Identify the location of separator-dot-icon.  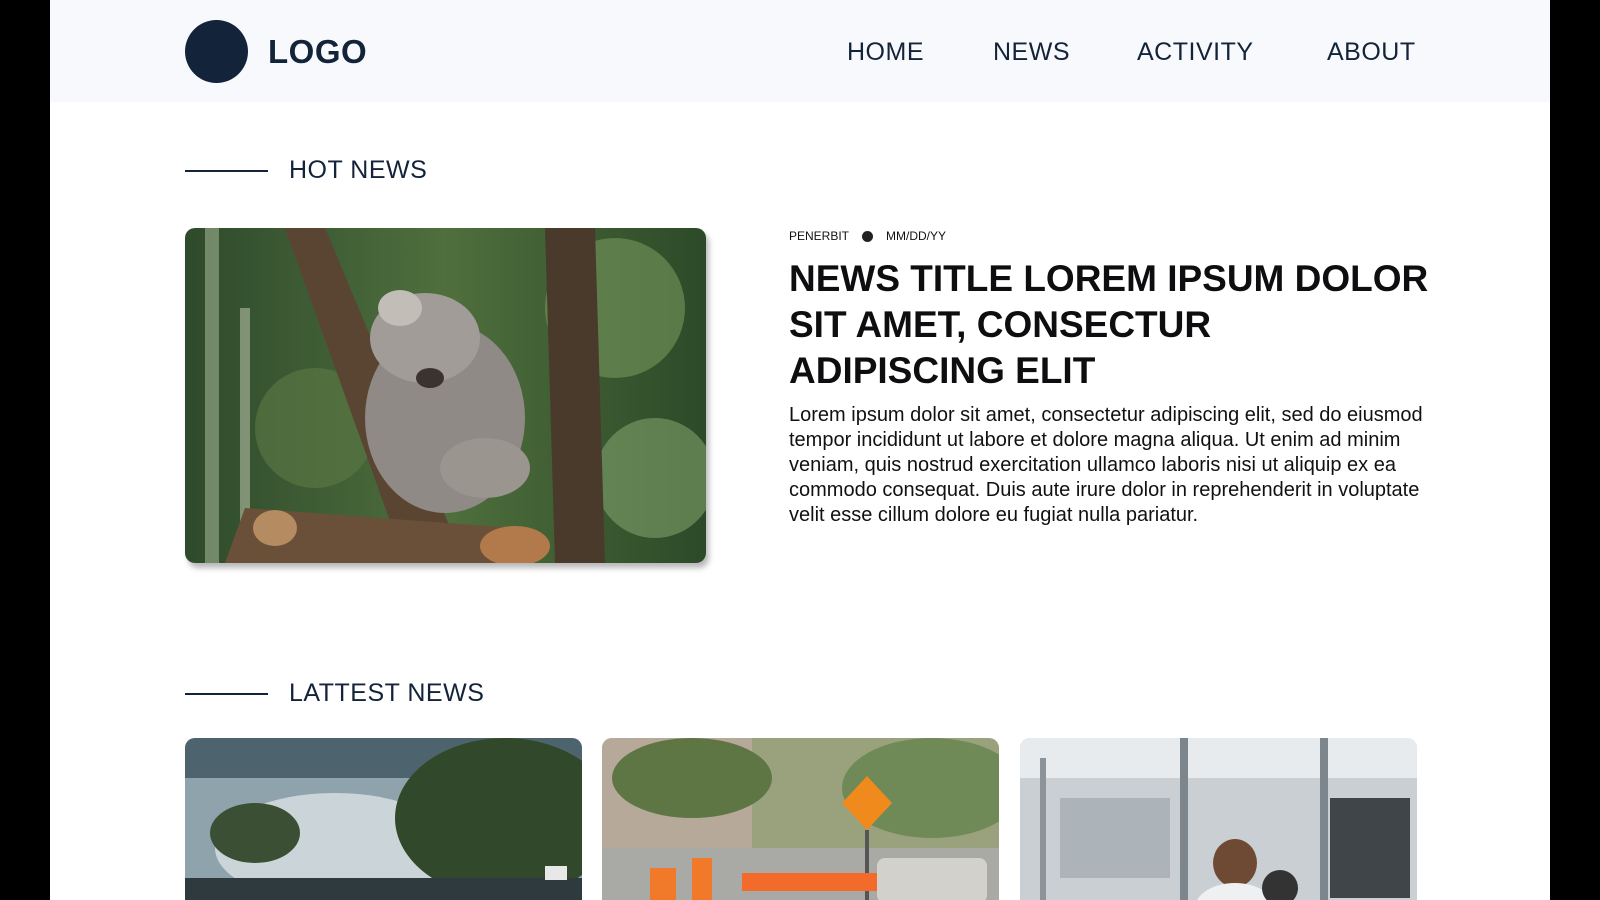
(868, 236).